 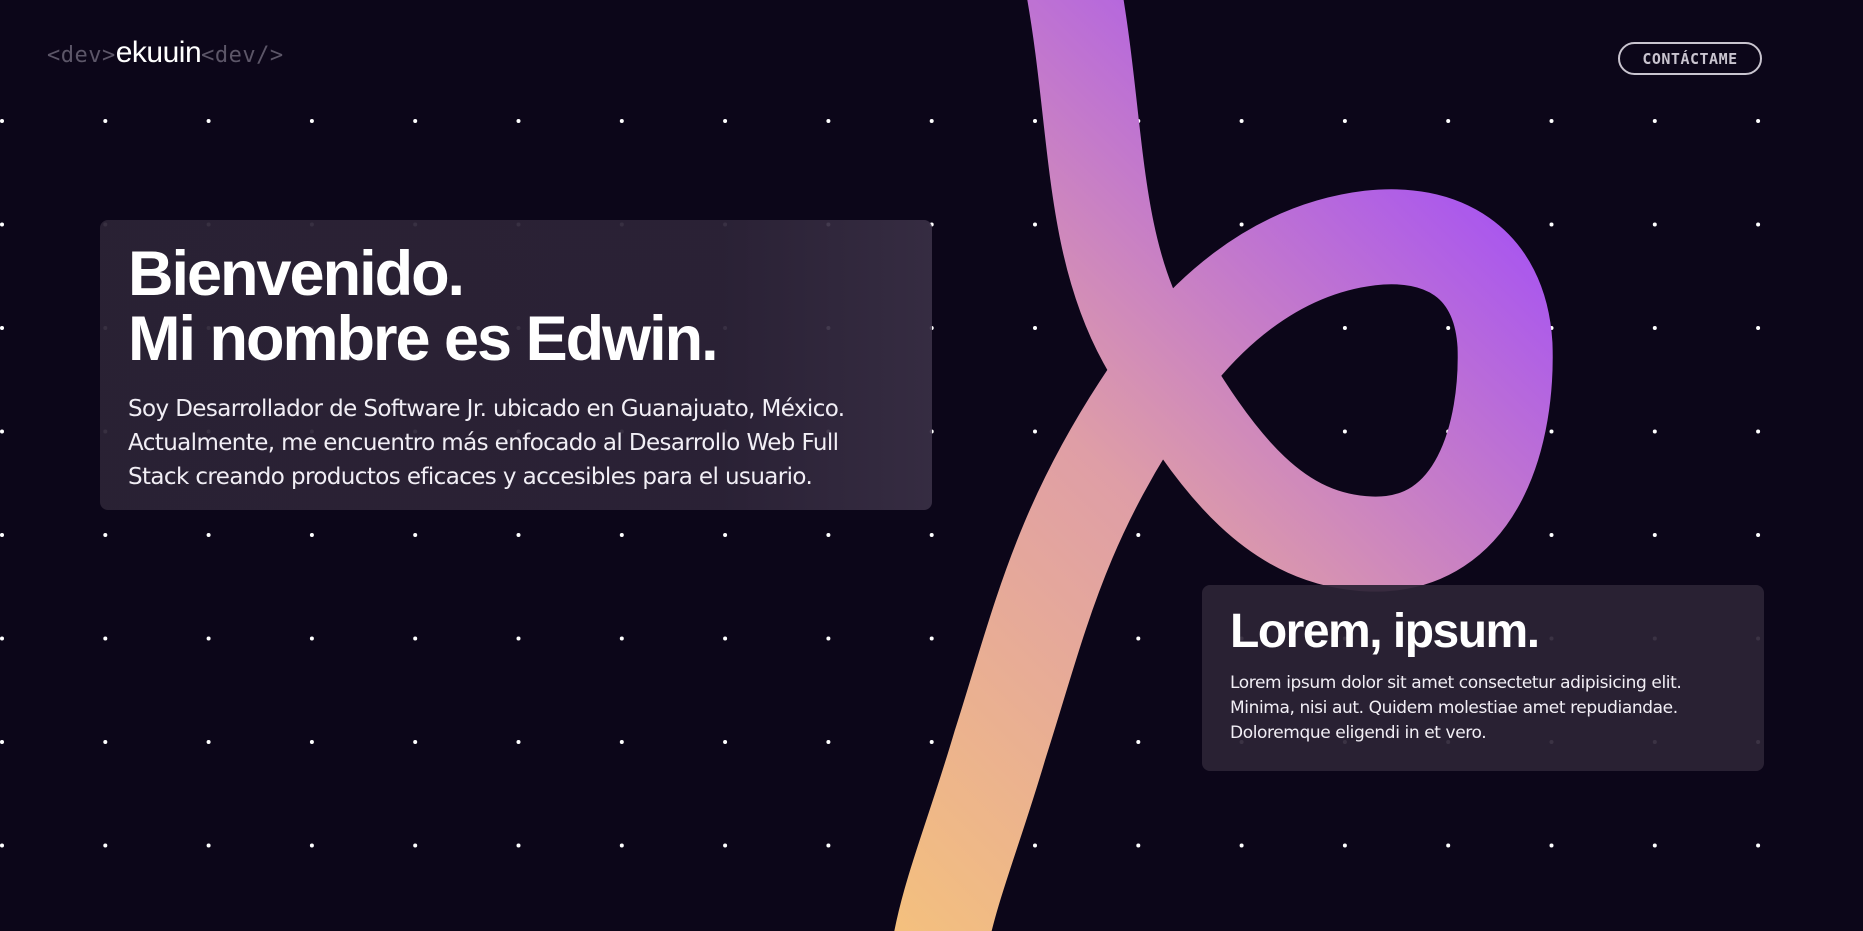 I want to click on secondary-title: Lorem, ipsum., so click(x=1385, y=631).